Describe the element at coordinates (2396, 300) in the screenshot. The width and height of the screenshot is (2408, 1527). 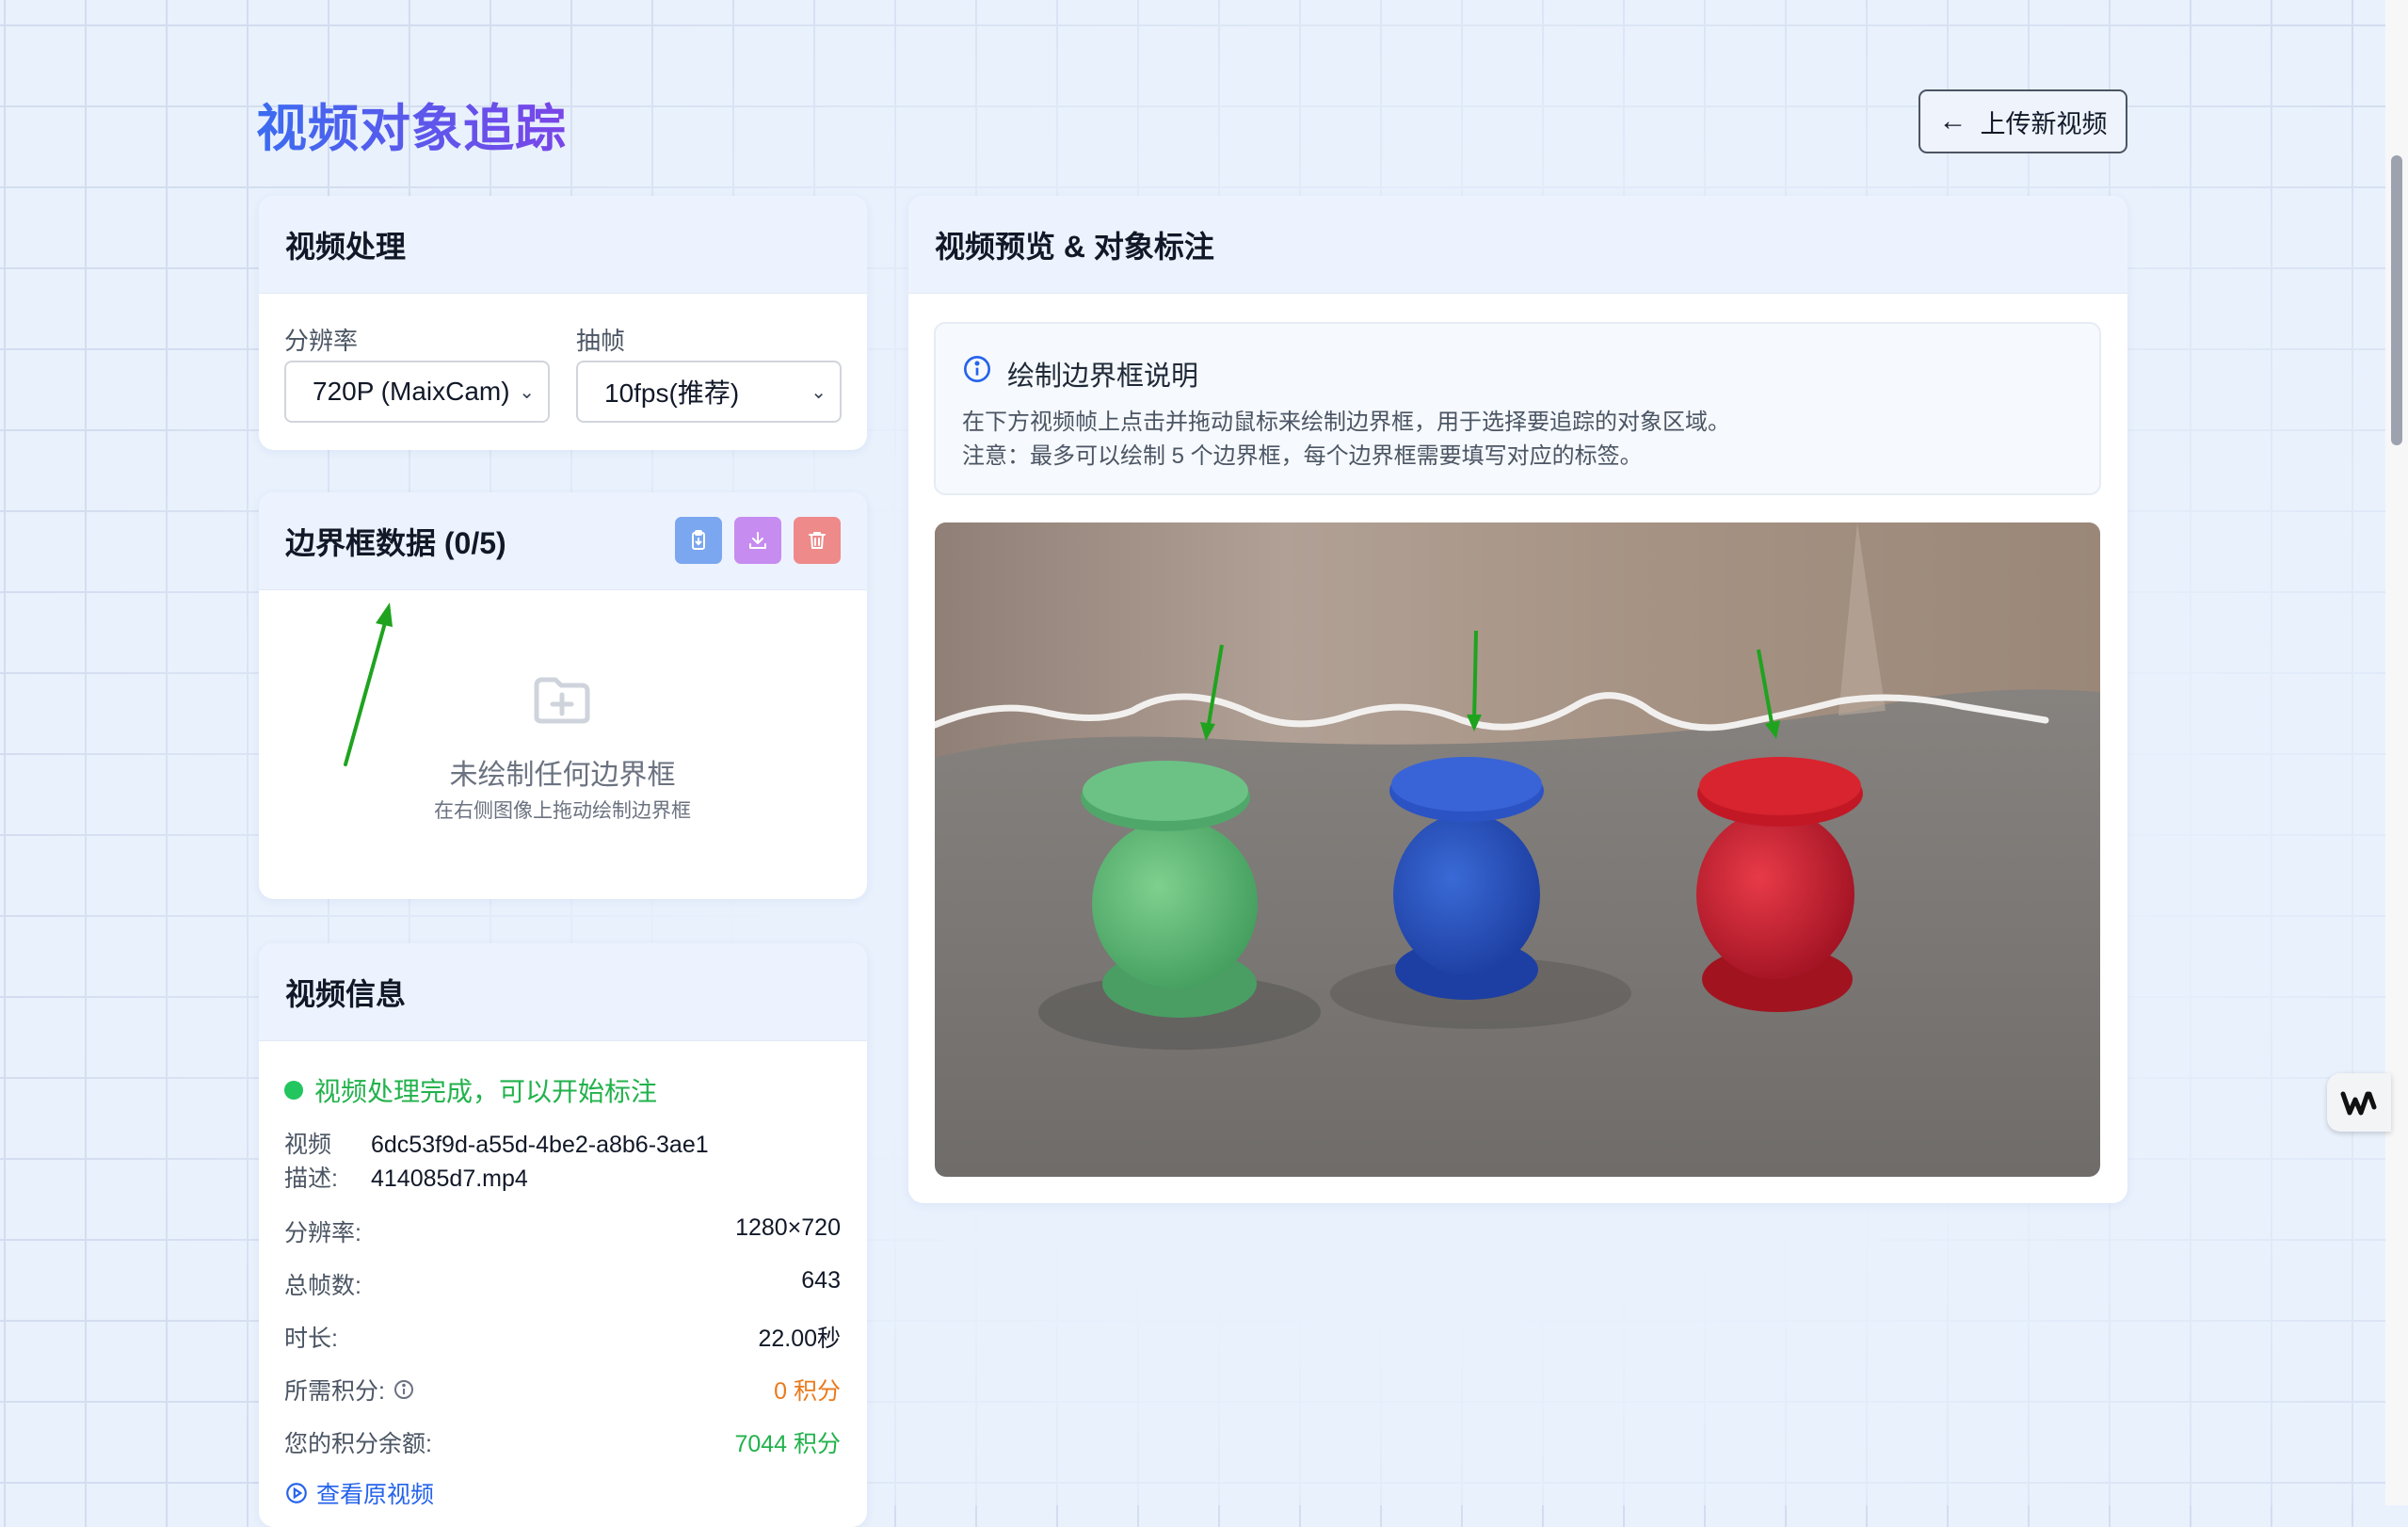
I see `page-scrollbar-thumb` at that location.